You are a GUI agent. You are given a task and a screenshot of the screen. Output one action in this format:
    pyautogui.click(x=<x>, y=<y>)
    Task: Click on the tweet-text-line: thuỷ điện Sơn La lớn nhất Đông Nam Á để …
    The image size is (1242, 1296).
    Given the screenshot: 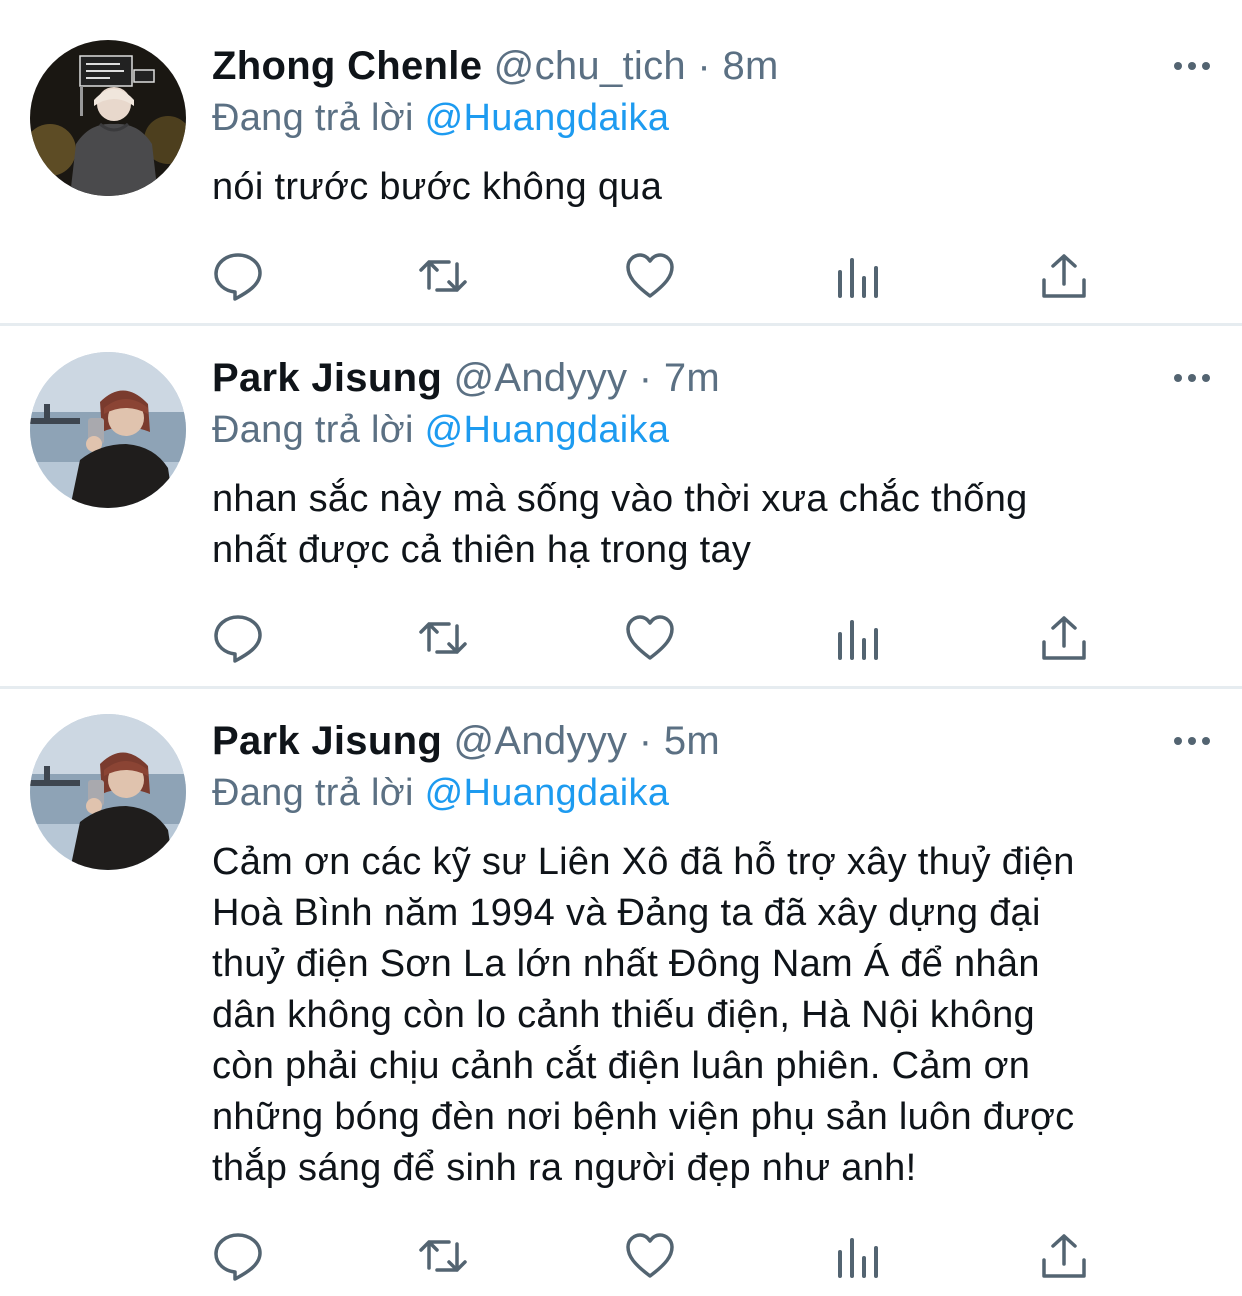 What is the action you would take?
    pyautogui.click(x=626, y=964)
    